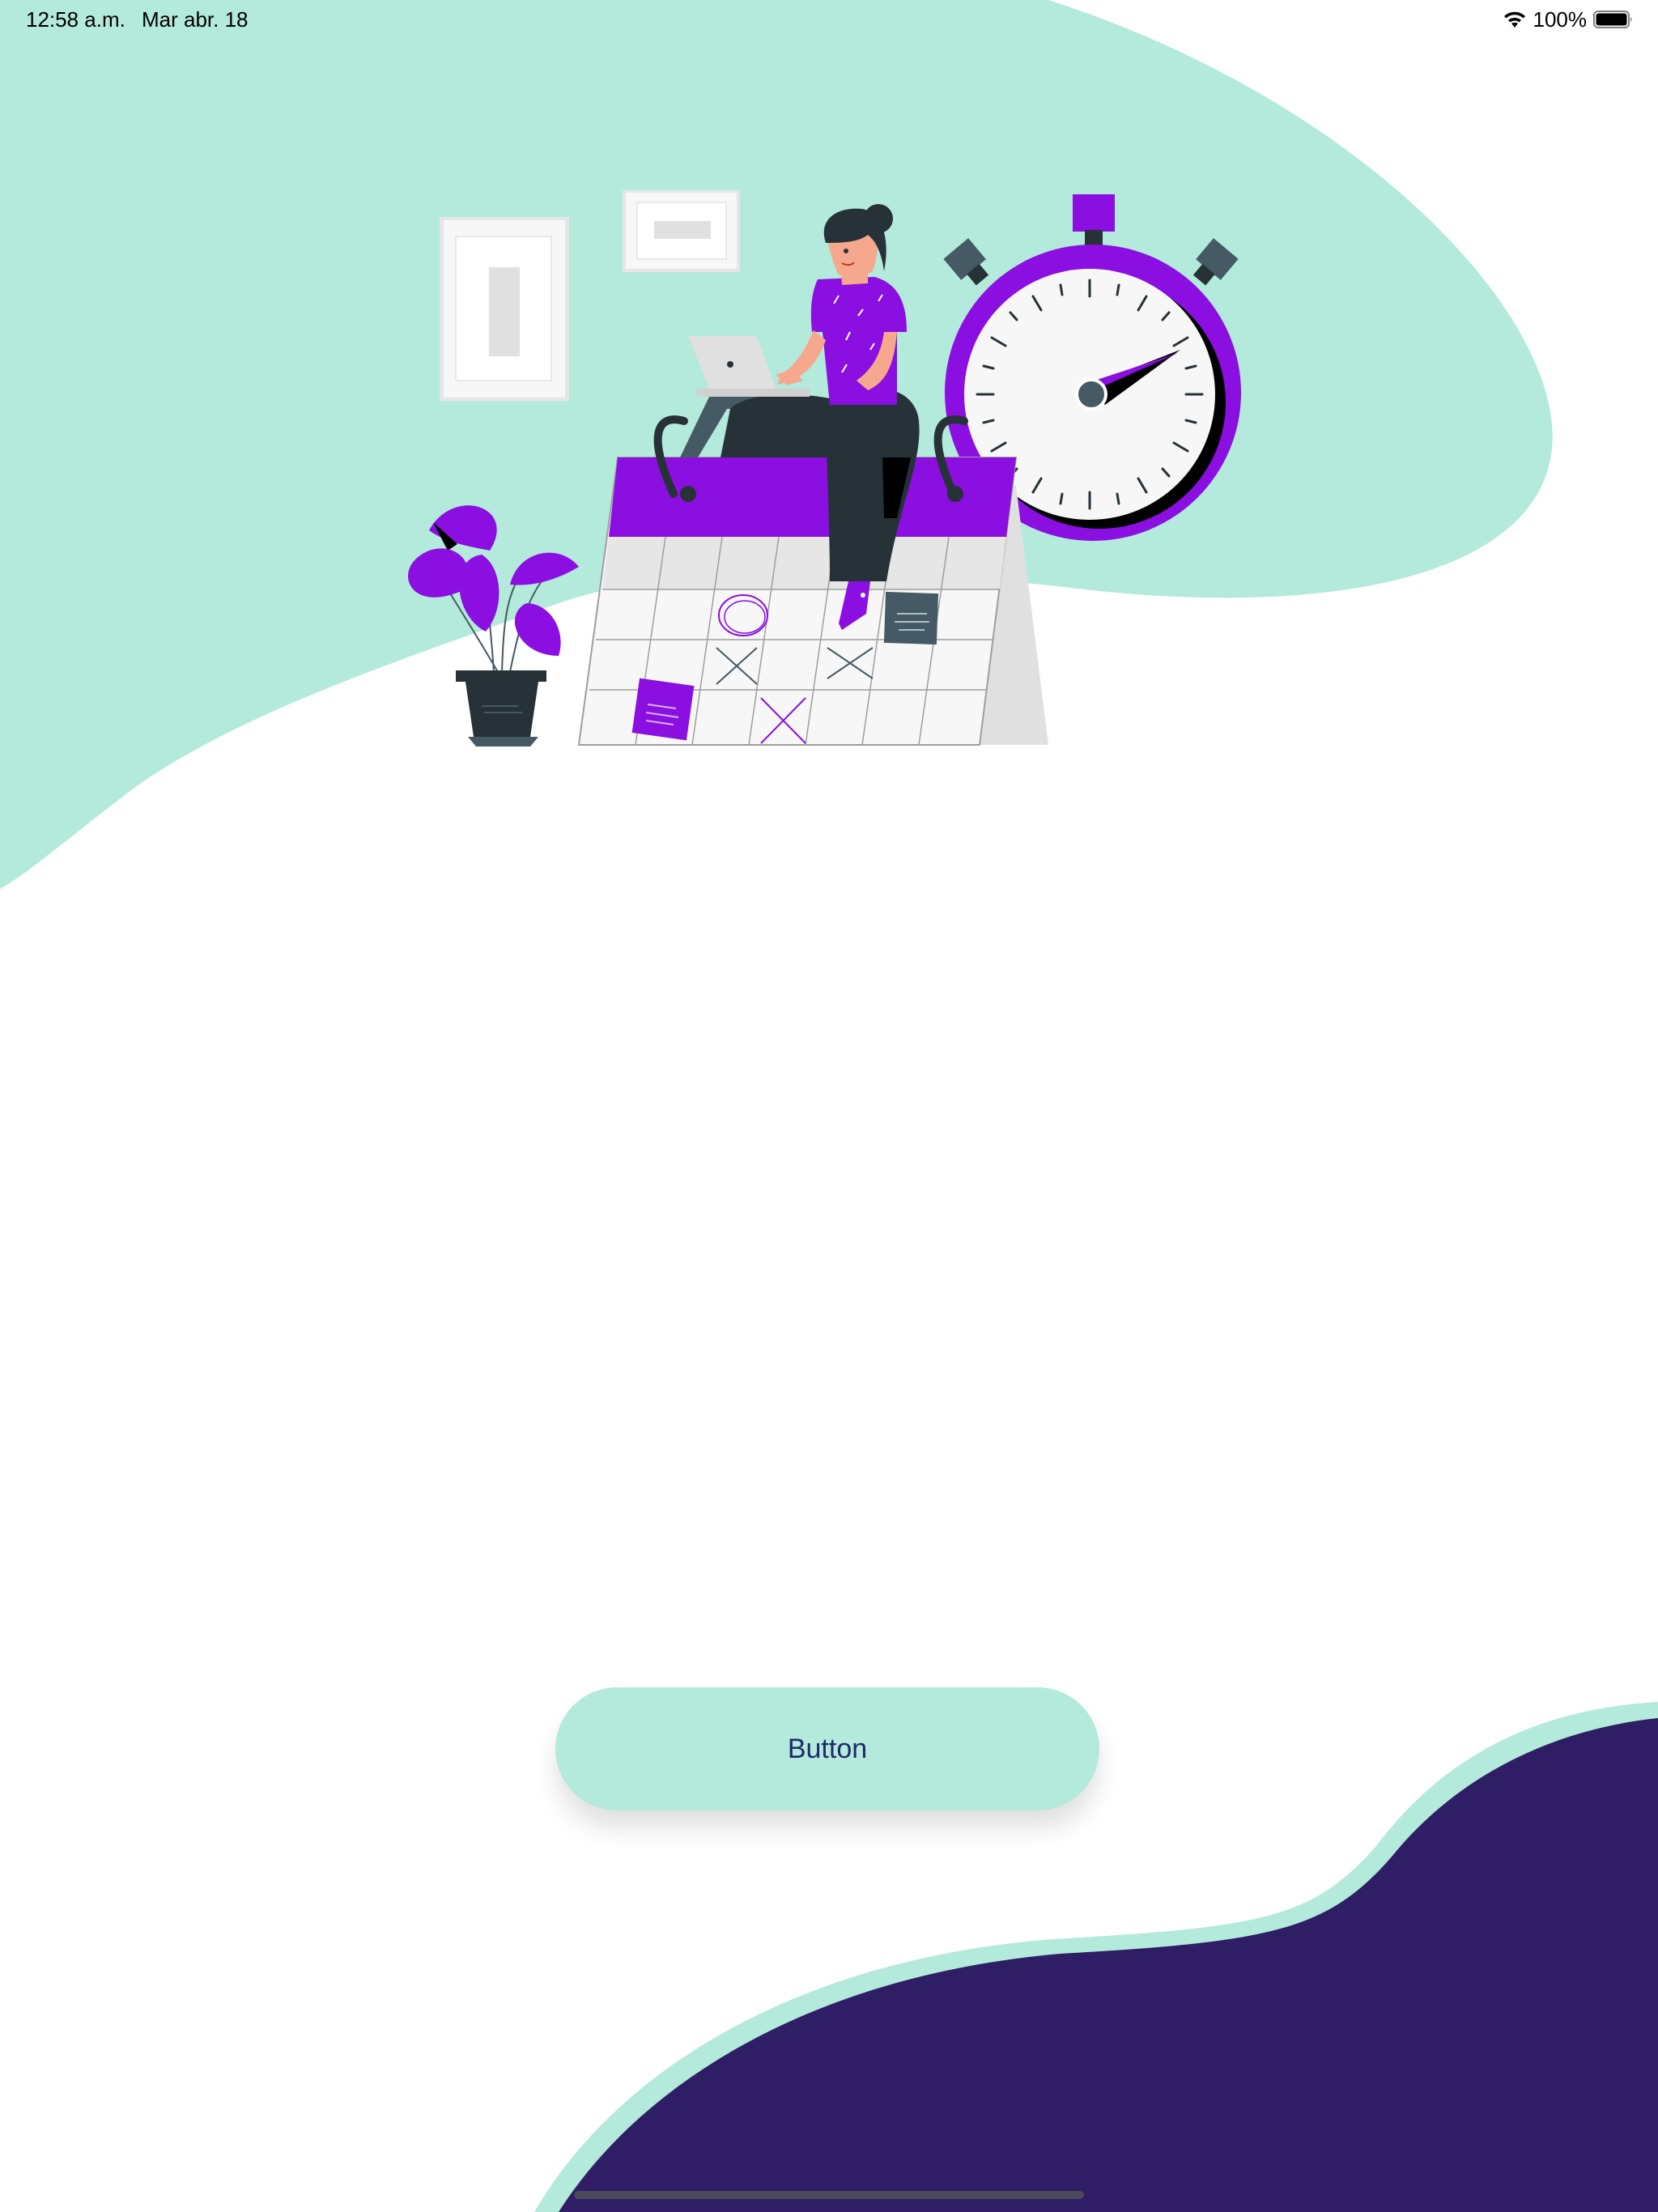 This screenshot has width=1658, height=2212. Describe the element at coordinates (493, 626) in the screenshot. I see `potted-plant-icon` at that location.